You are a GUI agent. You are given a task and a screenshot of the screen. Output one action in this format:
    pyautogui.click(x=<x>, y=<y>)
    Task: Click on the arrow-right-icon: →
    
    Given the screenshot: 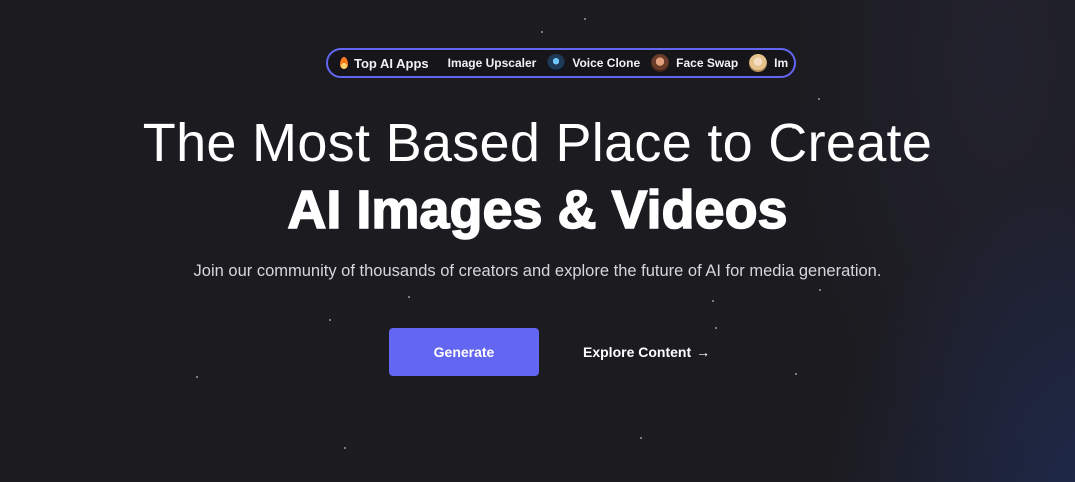 What is the action you would take?
    pyautogui.click(x=703, y=352)
    